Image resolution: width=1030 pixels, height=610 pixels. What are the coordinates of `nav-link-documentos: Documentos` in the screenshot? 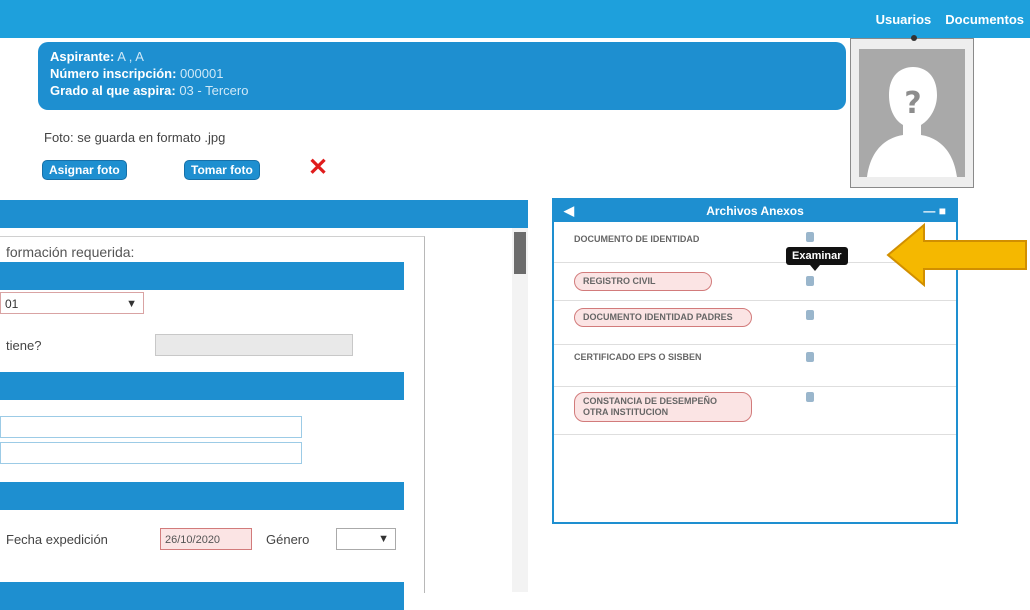 It's located at (984, 19).